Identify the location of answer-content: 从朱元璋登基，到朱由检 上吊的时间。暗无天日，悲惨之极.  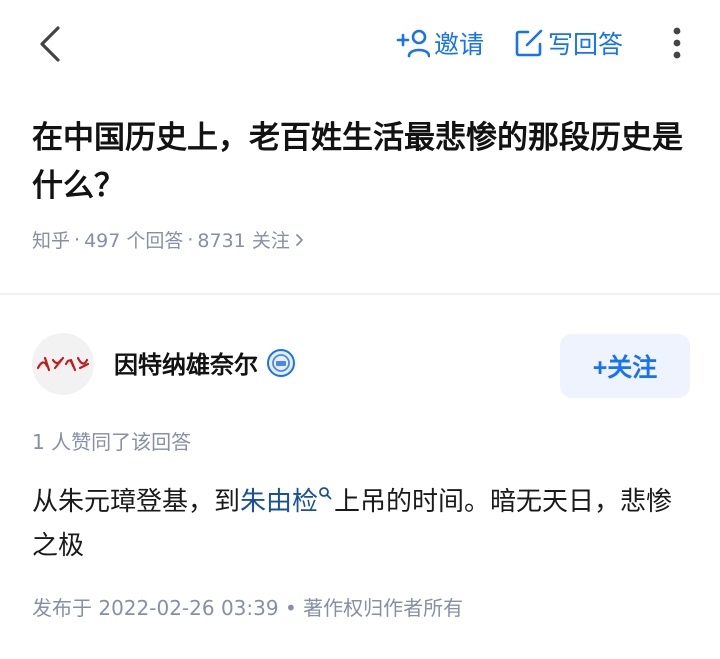
(357, 524).